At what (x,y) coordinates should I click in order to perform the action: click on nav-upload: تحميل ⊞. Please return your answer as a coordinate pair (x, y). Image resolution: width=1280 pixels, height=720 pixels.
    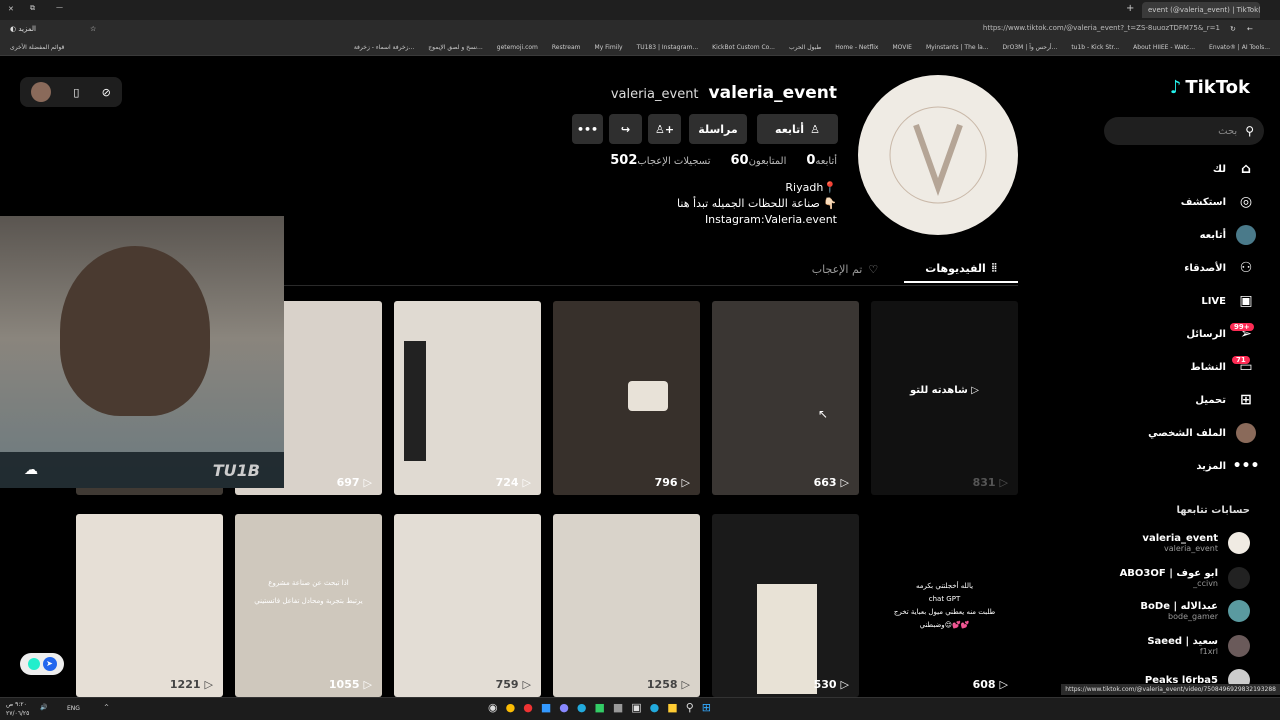
    Looking at the image, I should click on (1225, 400).